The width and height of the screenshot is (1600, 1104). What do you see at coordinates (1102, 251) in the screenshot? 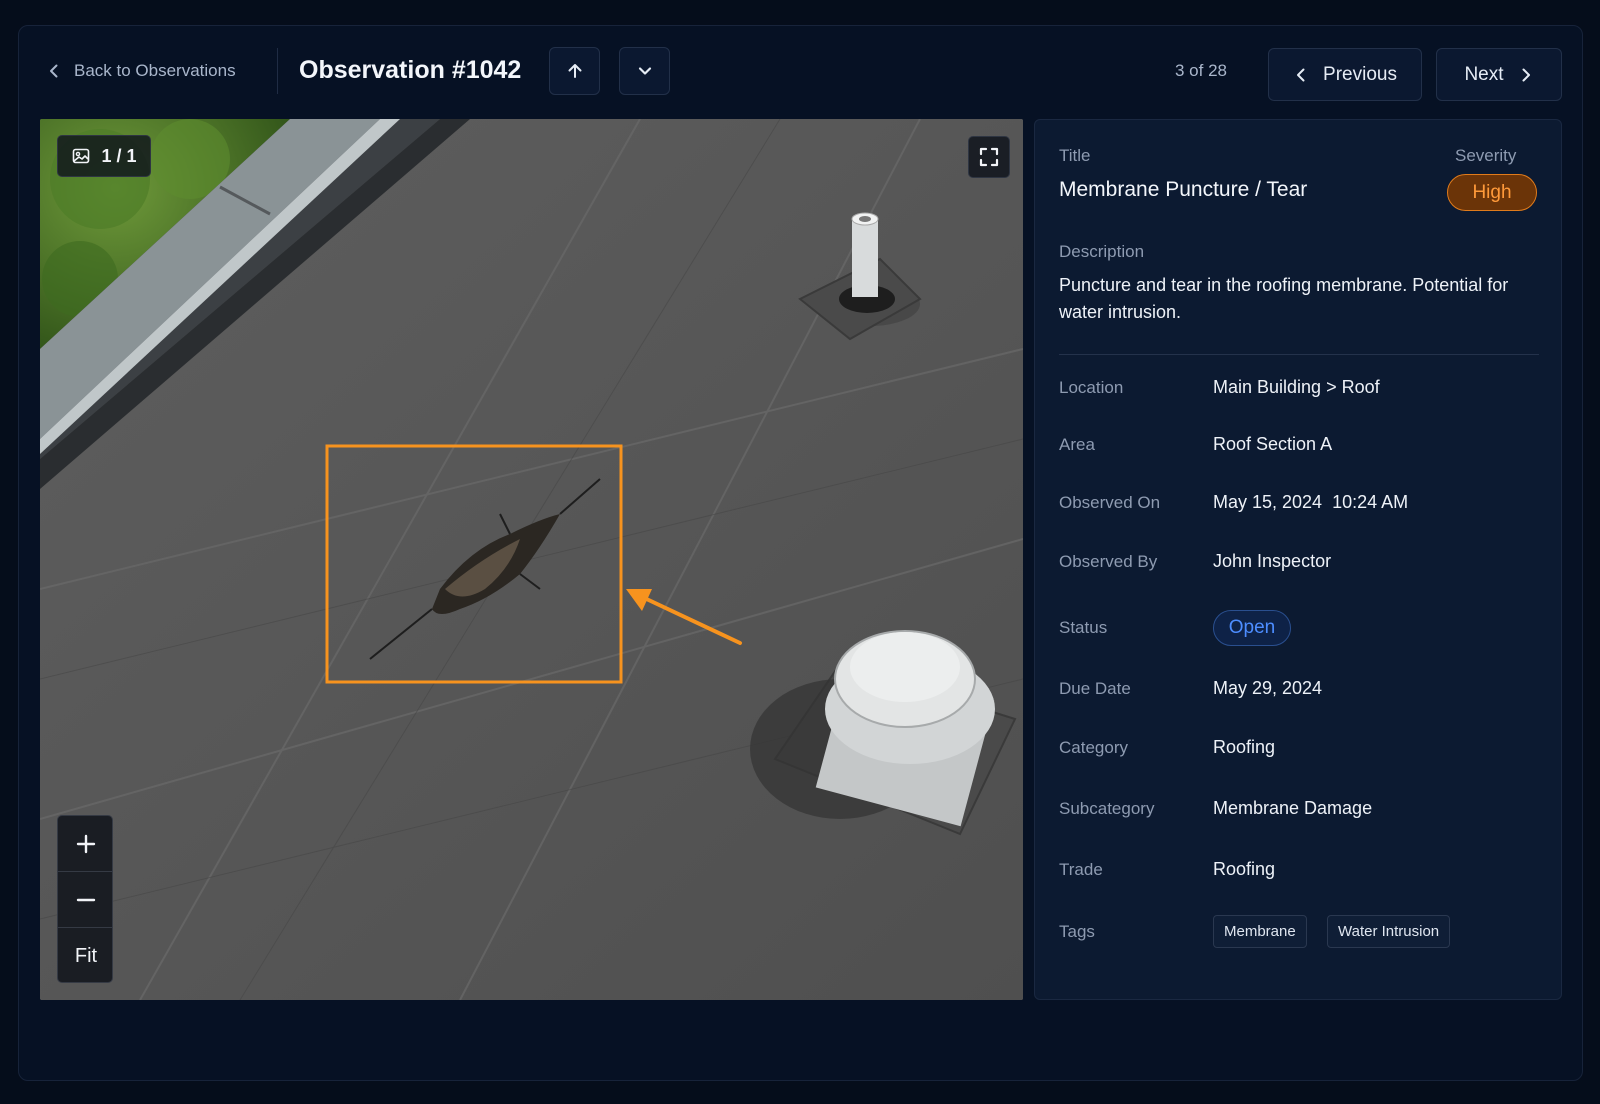
I see `description-label: Description` at bounding box center [1102, 251].